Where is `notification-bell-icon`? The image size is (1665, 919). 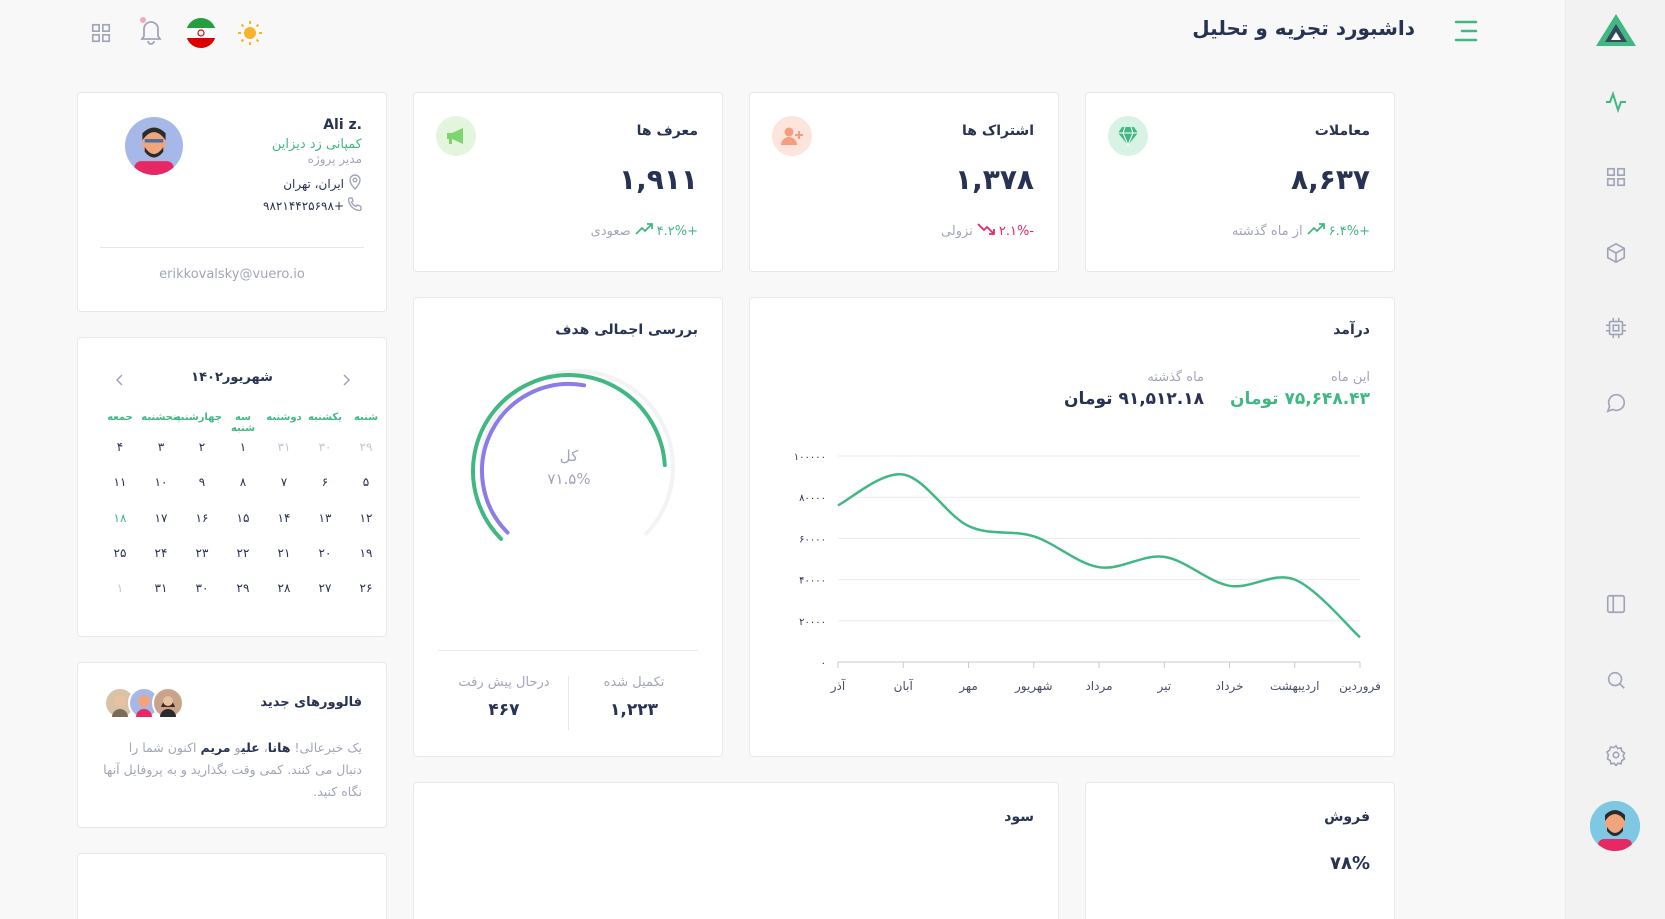
notification-bell-icon is located at coordinates (151, 33).